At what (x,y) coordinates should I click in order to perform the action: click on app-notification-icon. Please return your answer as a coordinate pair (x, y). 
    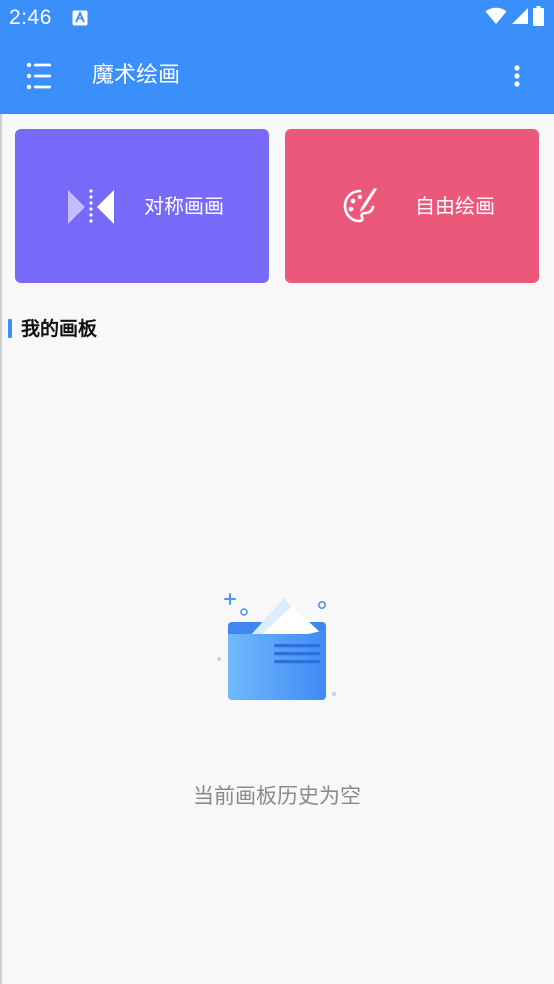
    Looking at the image, I should click on (80, 18).